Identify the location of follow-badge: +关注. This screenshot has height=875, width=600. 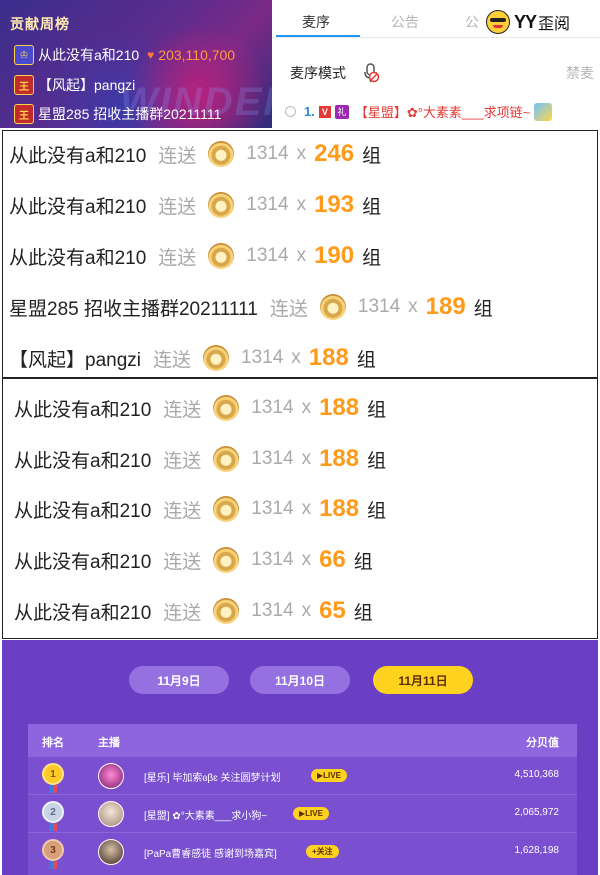
(322, 851).